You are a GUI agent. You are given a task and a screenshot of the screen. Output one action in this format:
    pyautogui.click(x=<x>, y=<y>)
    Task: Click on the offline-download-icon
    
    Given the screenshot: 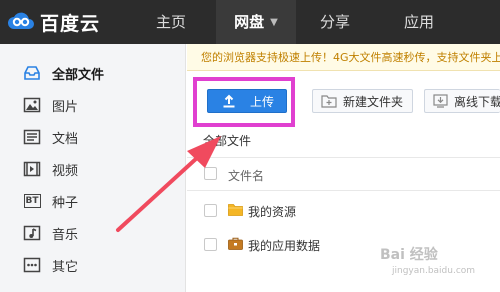 What is the action you would take?
    pyautogui.click(x=440, y=101)
    